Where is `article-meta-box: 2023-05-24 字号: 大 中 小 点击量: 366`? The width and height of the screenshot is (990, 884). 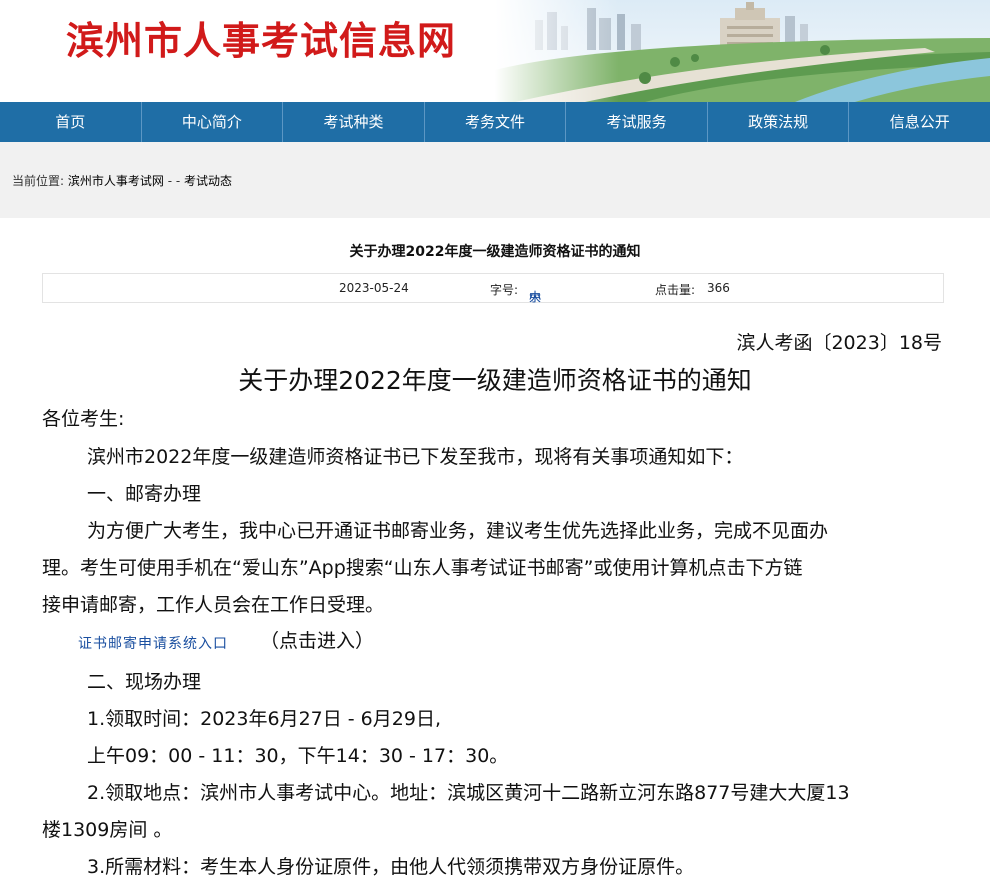
article-meta-box: 2023-05-24 字号: 大 中 小 点击量: 366 is located at coordinates (493, 289).